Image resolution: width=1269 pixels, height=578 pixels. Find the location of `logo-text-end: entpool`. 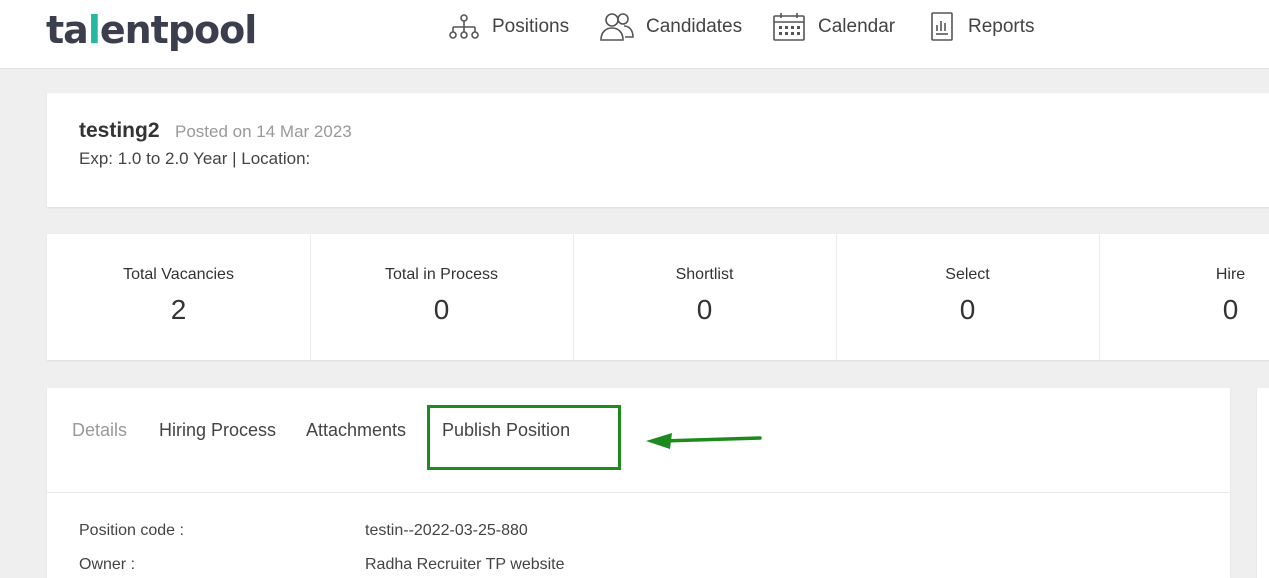

logo-text-end: entpool is located at coordinates (178, 30).